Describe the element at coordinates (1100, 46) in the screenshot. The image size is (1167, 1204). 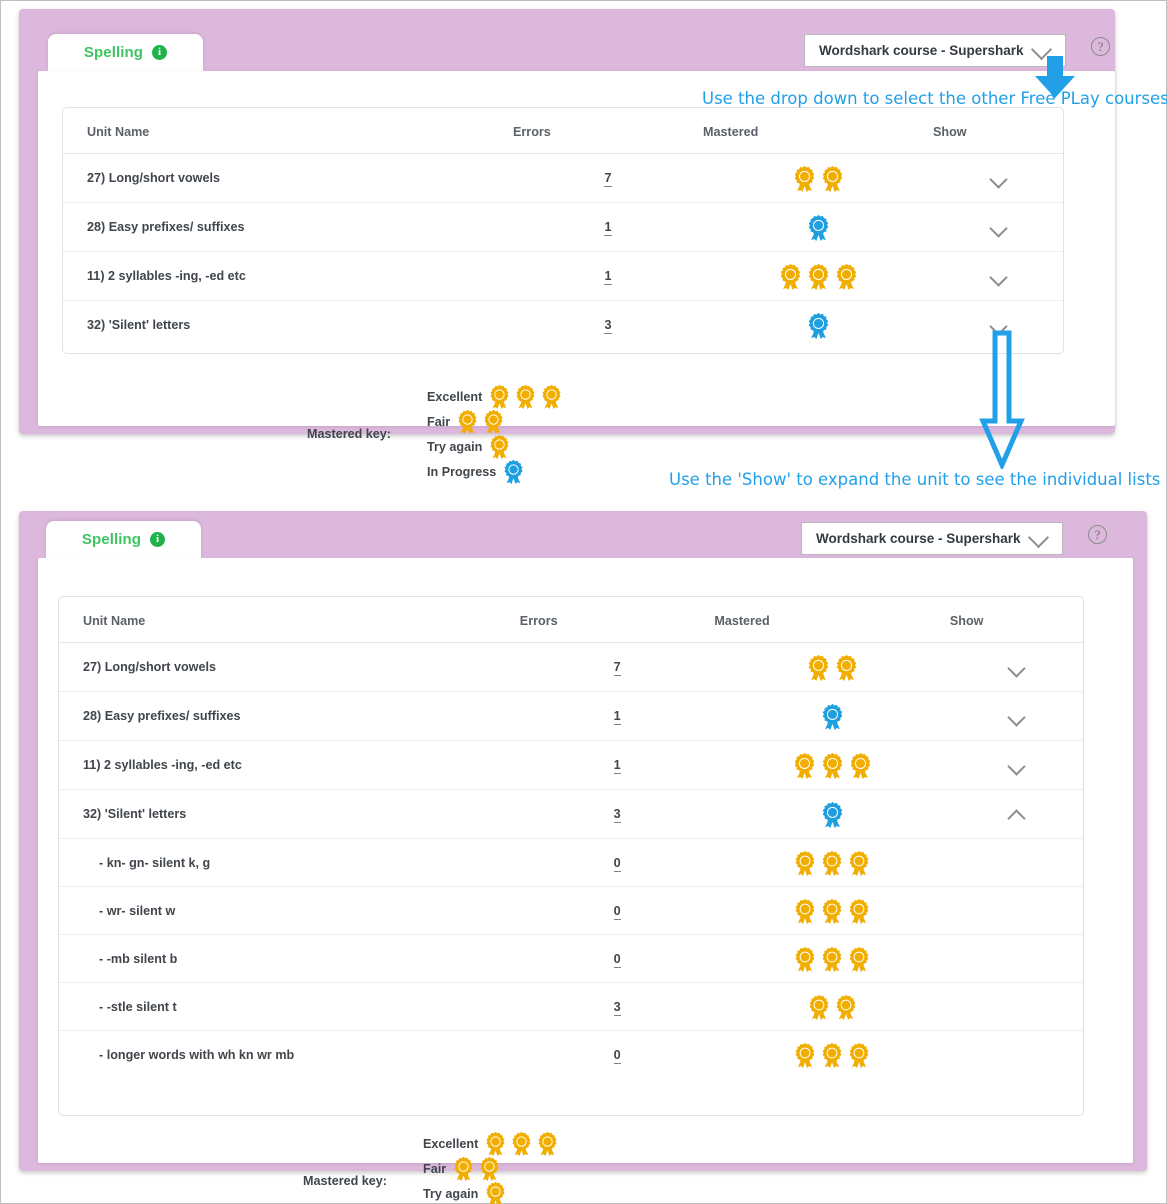
I see `help-icon: ?` at that location.